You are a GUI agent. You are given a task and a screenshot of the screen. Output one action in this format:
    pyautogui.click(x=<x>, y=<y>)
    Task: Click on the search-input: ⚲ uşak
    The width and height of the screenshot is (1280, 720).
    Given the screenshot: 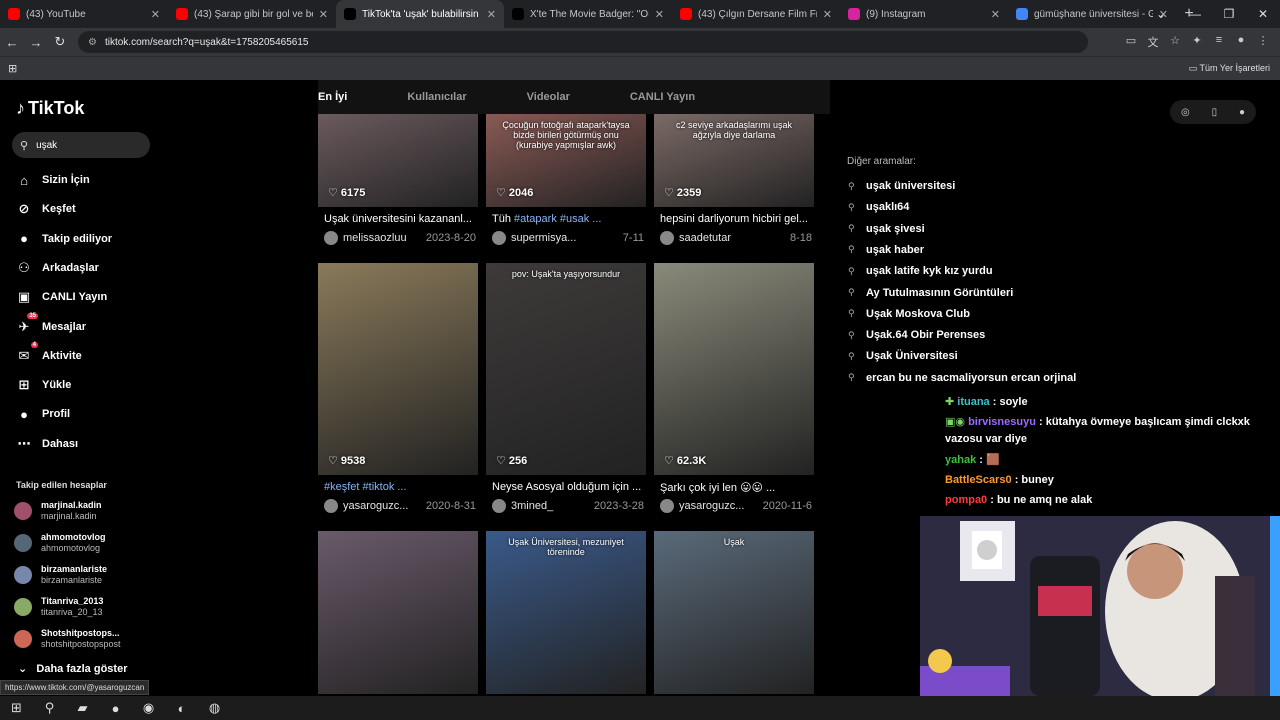 What is the action you would take?
    pyautogui.click(x=81, y=145)
    